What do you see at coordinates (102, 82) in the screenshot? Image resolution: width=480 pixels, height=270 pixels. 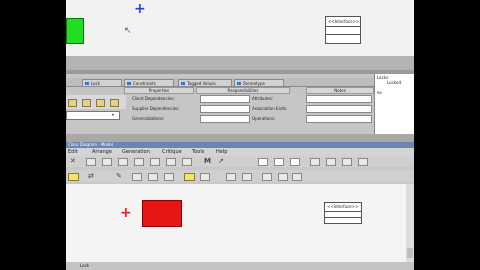 I see `tab-lock: Lock` at bounding box center [102, 82].